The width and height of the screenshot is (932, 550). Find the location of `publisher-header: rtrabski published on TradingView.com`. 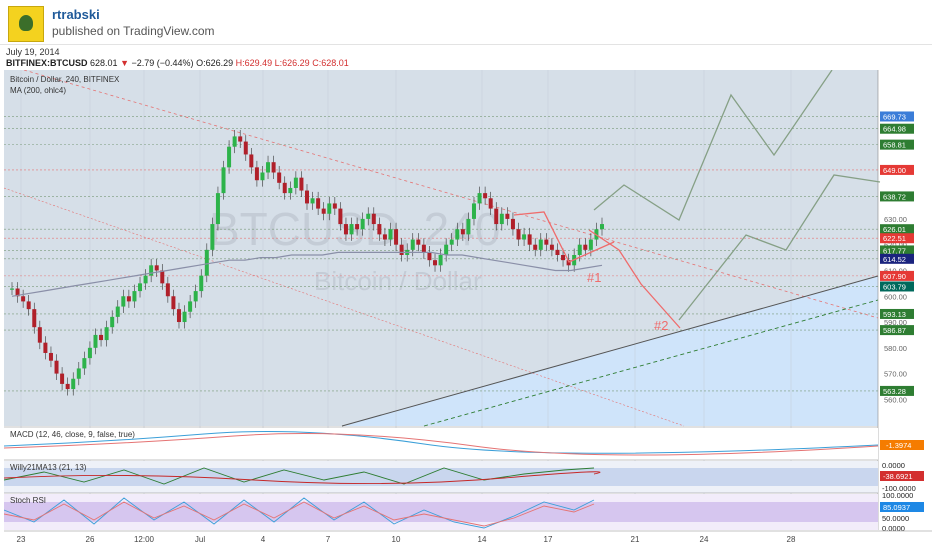

publisher-header: rtrabski published on TradingView.com is located at coordinates (466, 22).